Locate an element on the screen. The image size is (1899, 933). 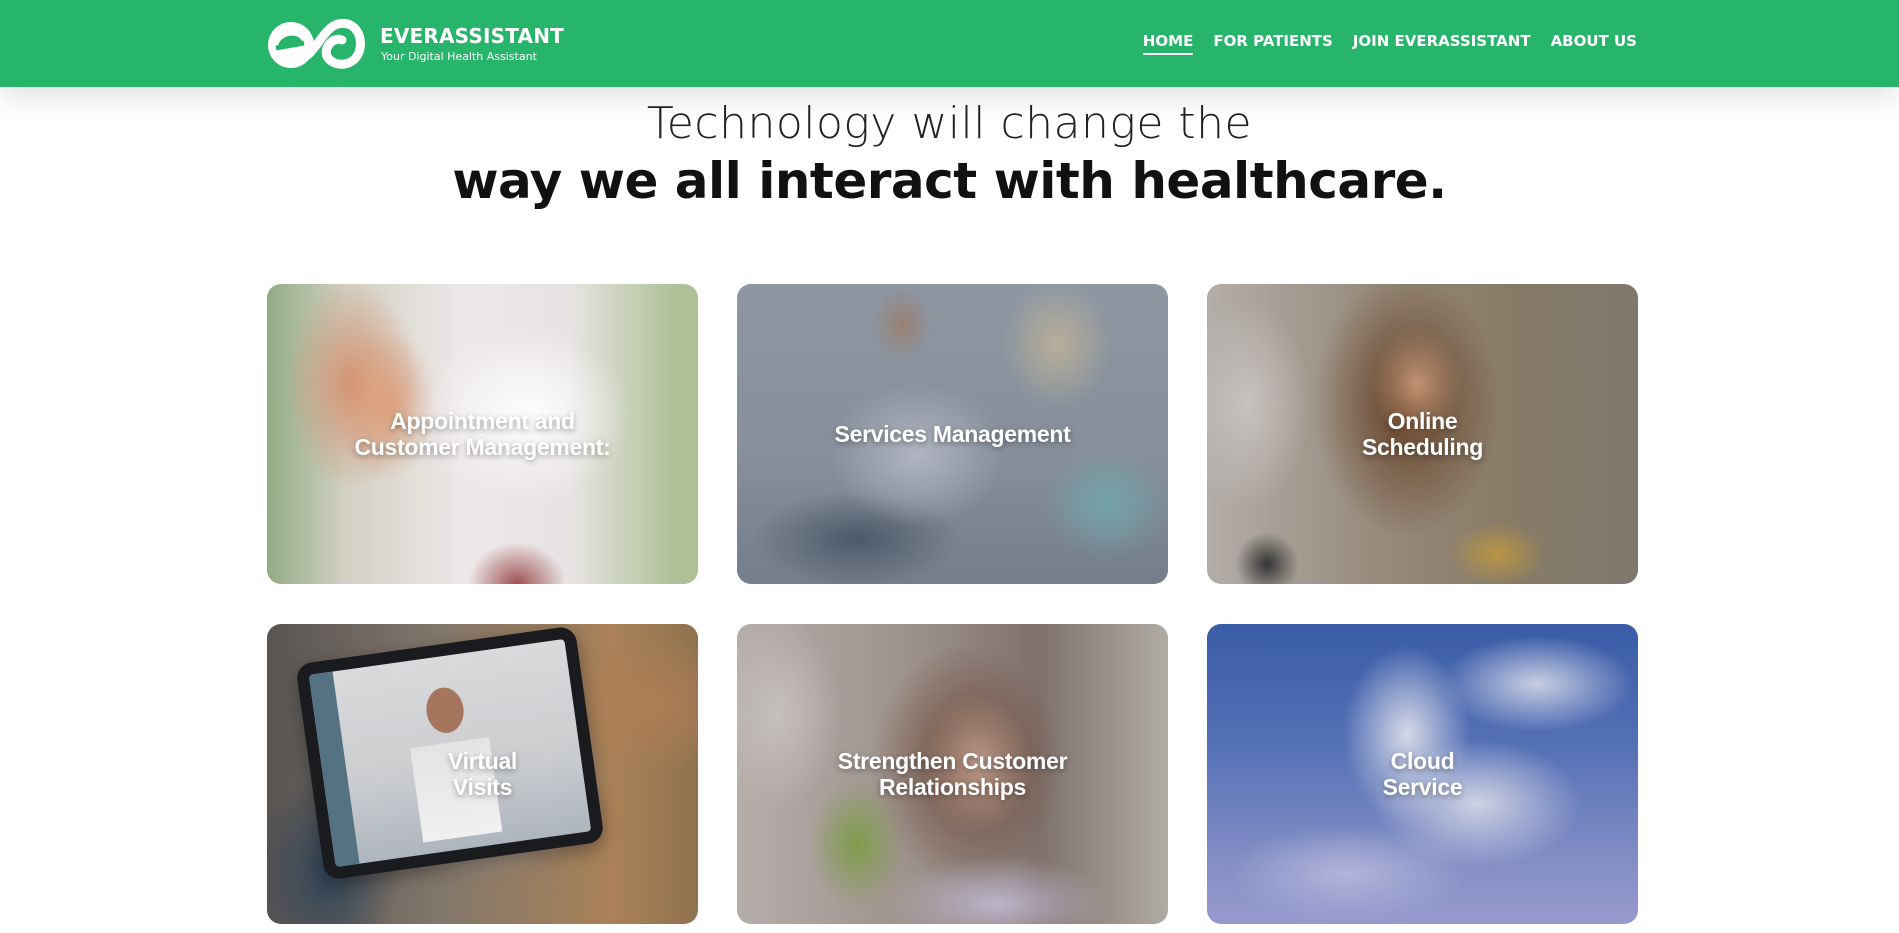
card-title: Online Scheduling is located at coordinates (1422, 434).